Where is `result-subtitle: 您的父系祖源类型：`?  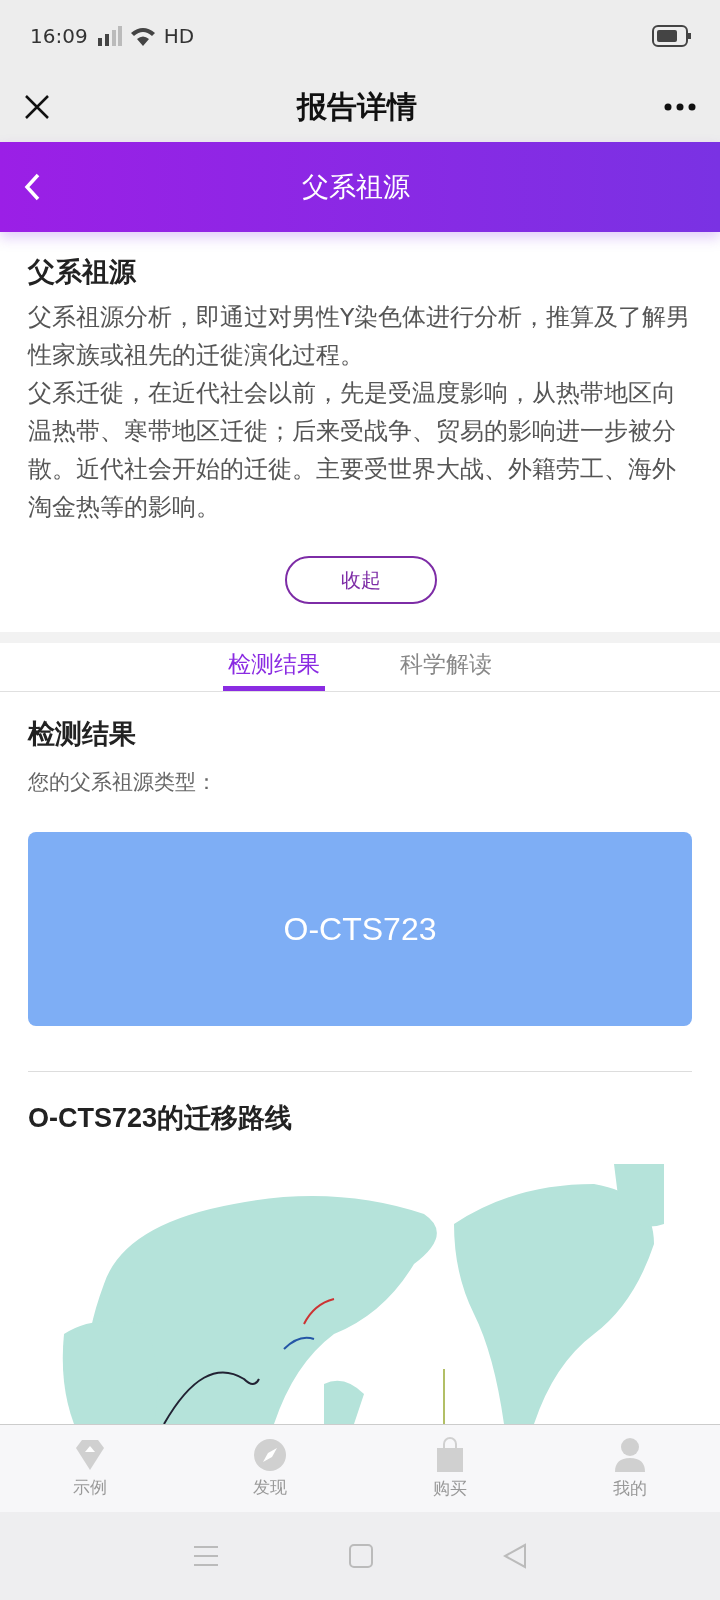
result-subtitle: 您的父系祖源类型： is located at coordinates (123, 782).